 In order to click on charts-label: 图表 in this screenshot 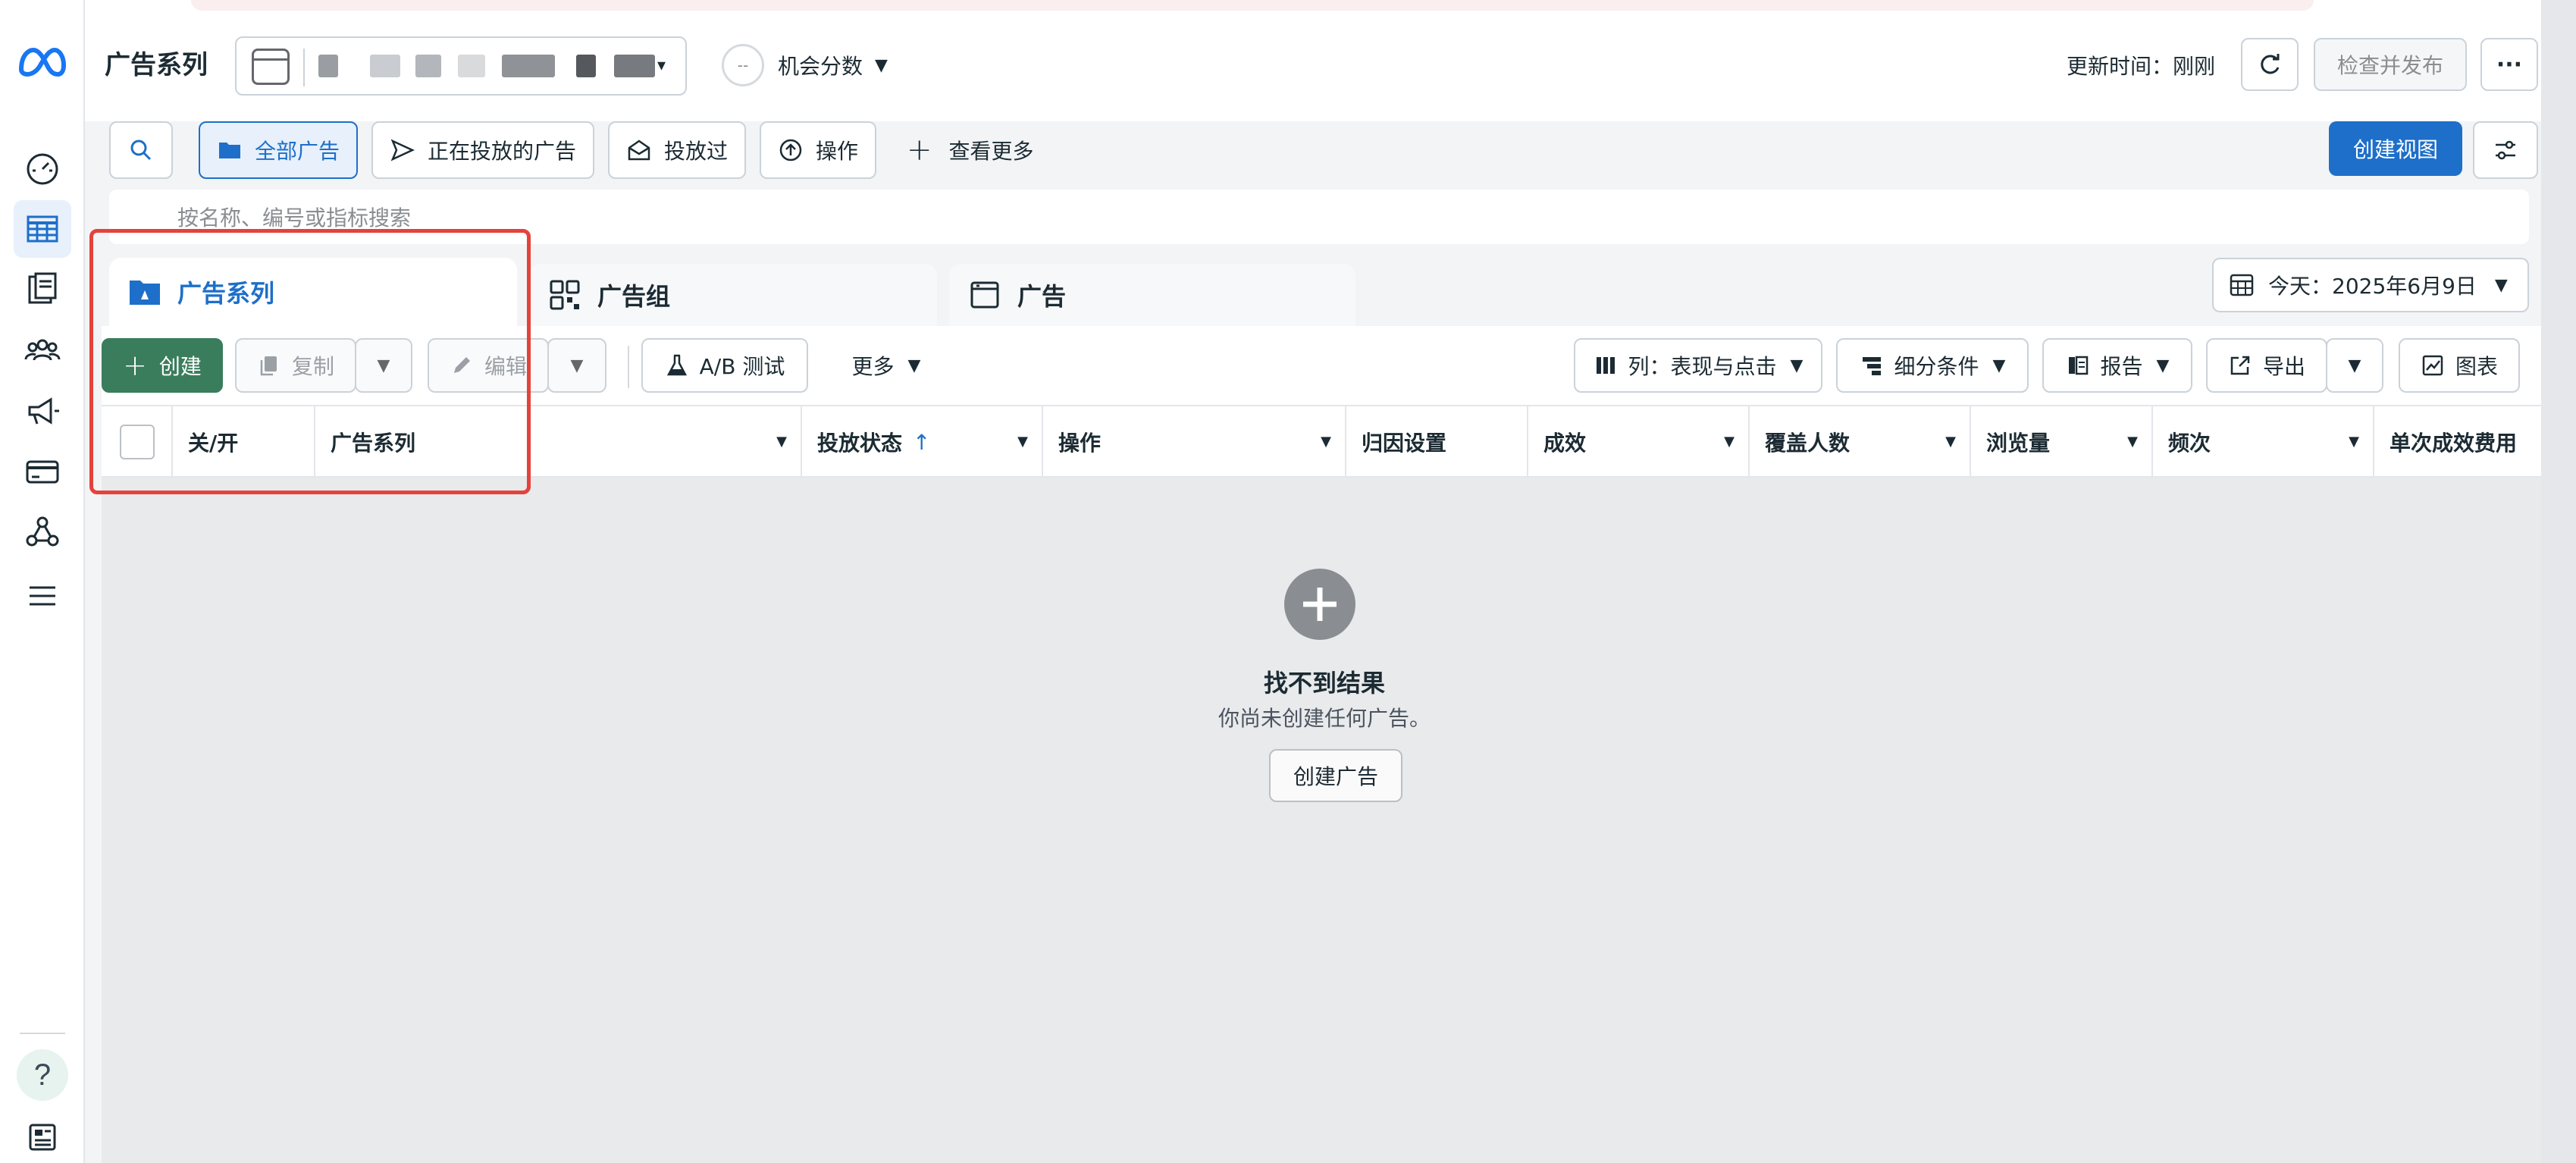, I will do `click(2476, 367)`.